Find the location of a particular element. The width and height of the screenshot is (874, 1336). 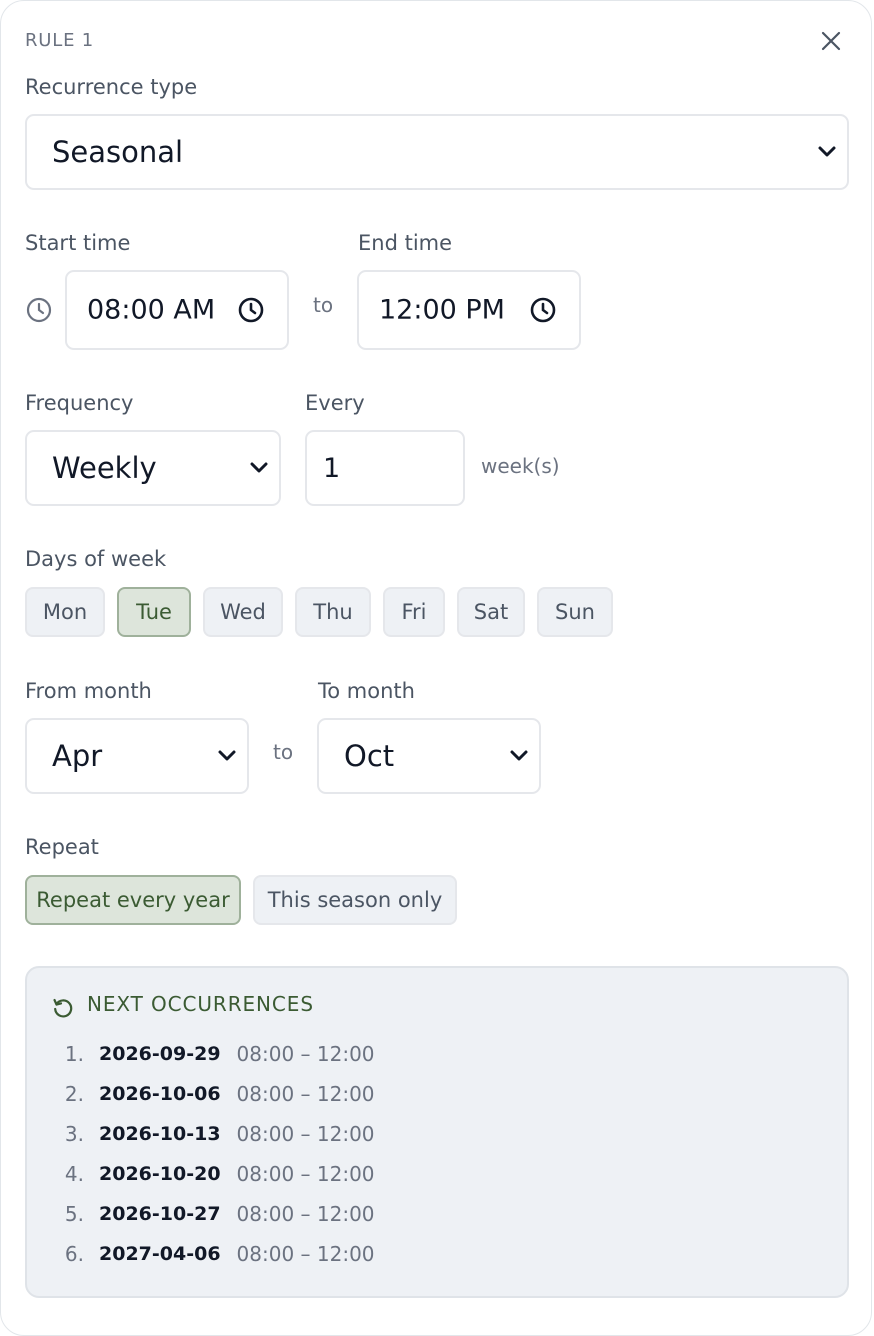

close-button is located at coordinates (831, 41).